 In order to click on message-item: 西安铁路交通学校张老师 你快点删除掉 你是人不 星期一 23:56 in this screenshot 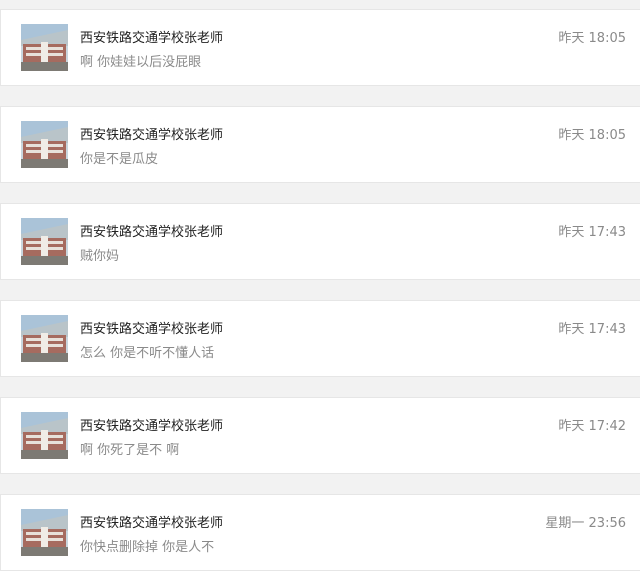, I will do `click(320, 532)`.